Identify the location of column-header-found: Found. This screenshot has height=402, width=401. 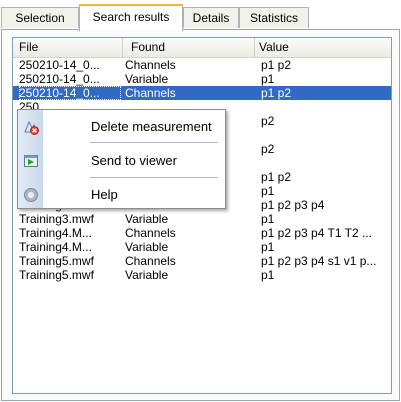
(189, 47).